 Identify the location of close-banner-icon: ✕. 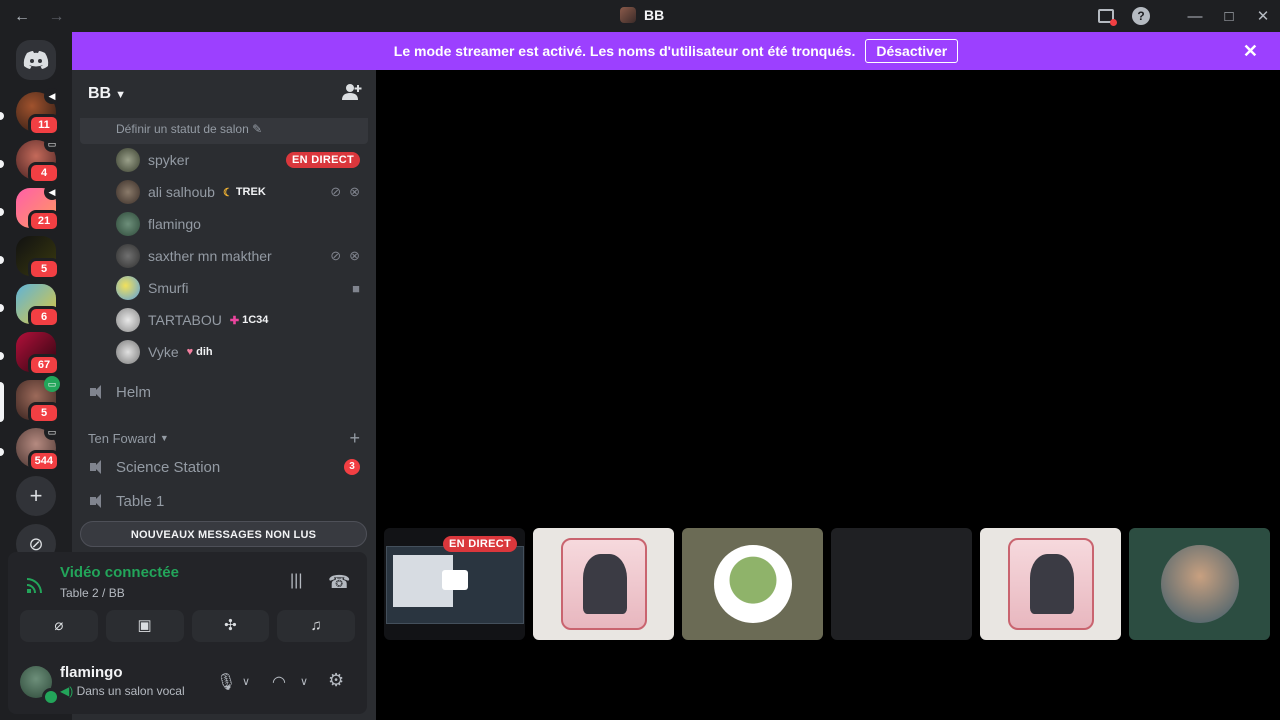
(1250, 51).